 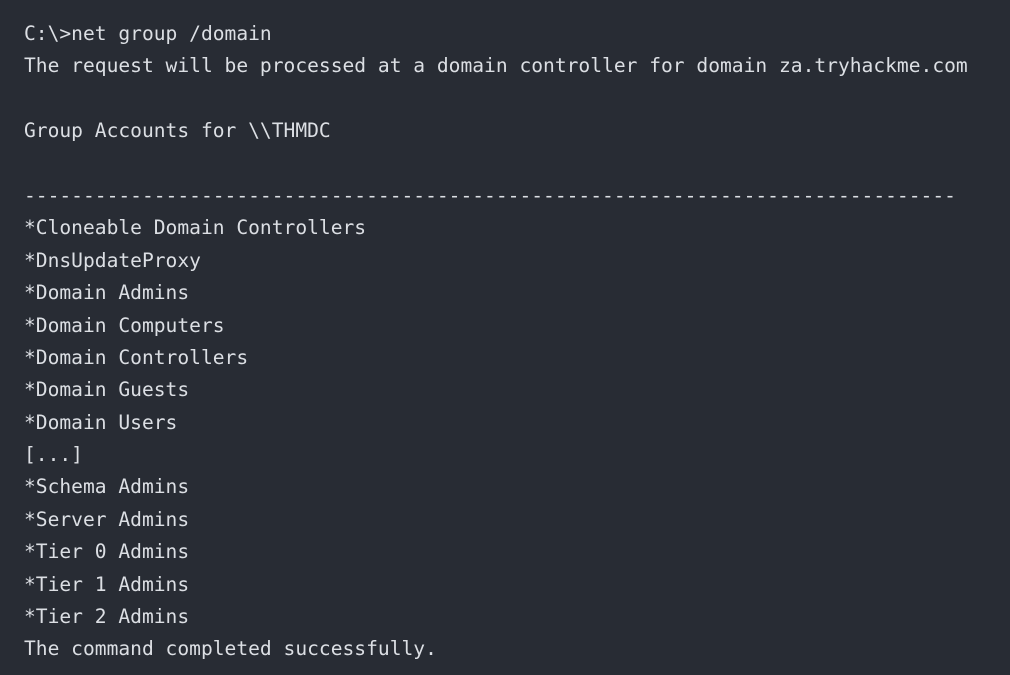 I want to click on completion-message: The command completed successfully., so click(x=230, y=649).